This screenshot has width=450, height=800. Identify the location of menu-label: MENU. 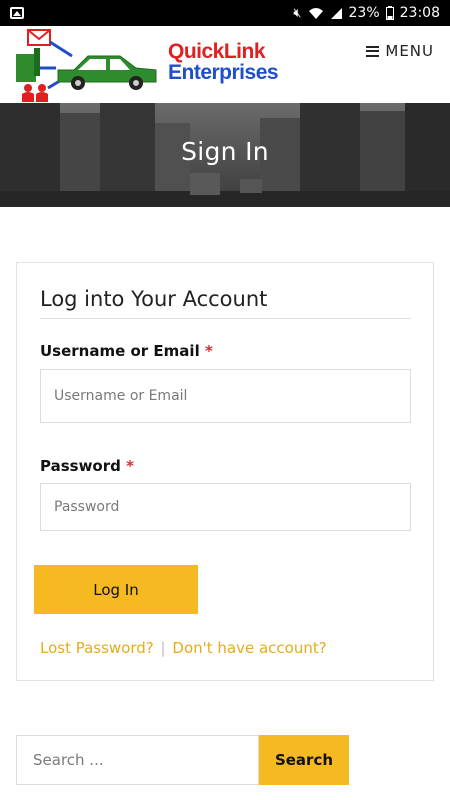
(409, 51).